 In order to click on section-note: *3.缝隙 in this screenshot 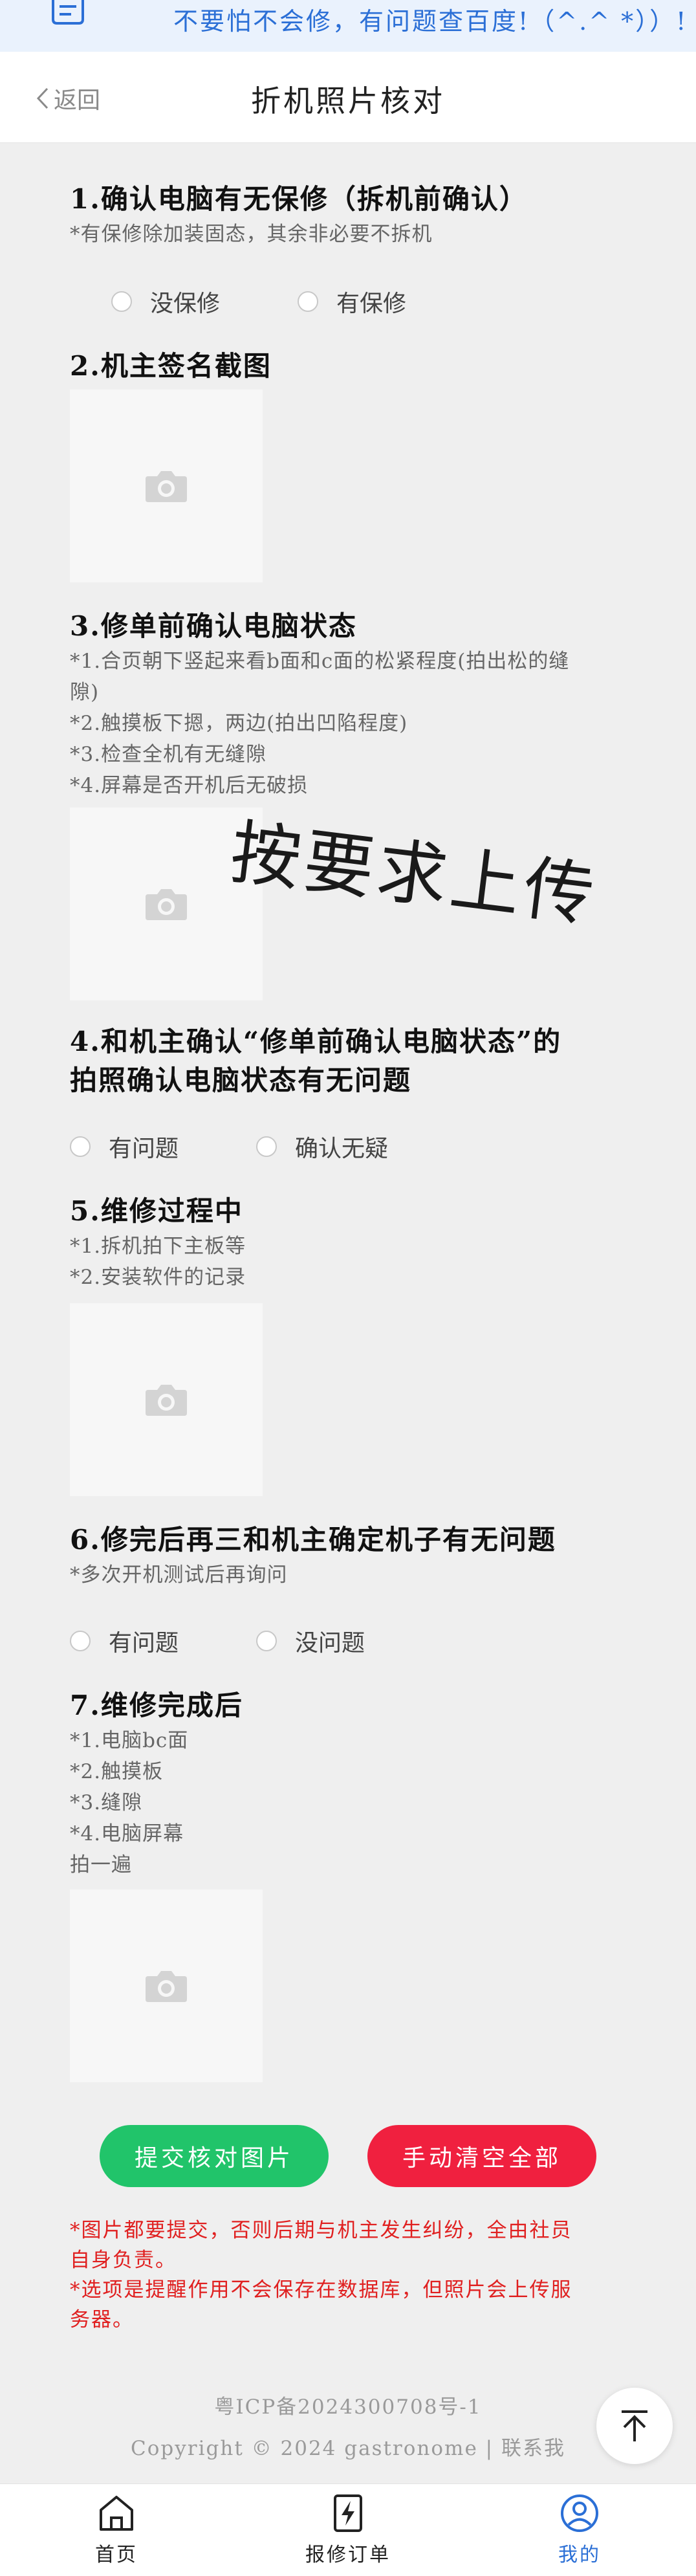, I will do `click(106, 1802)`.